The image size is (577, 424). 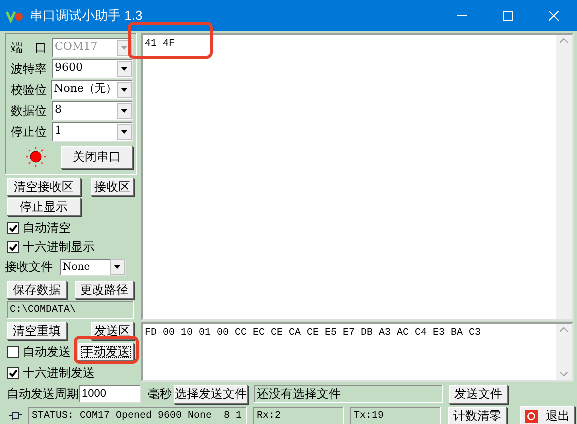 What do you see at coordinates (160, 394) in the screenshot?
I see `unit-label: 毫秒` at bounding box center [160, 394].